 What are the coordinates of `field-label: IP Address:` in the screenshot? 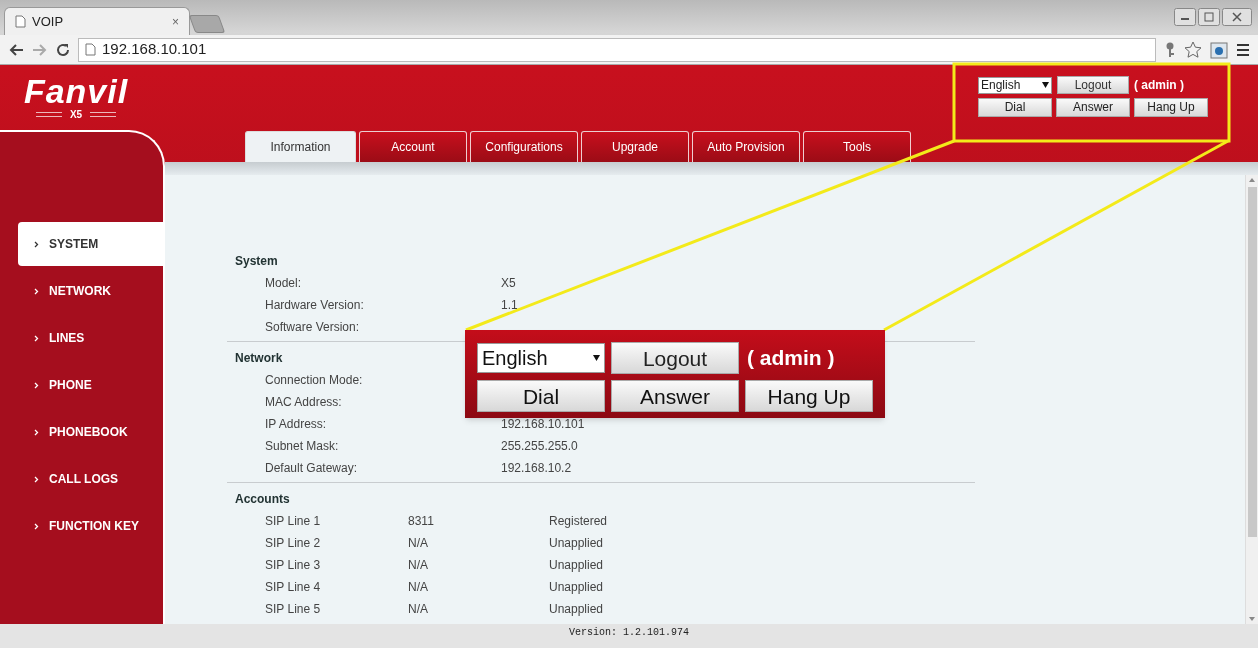 It's located at (296, 424).